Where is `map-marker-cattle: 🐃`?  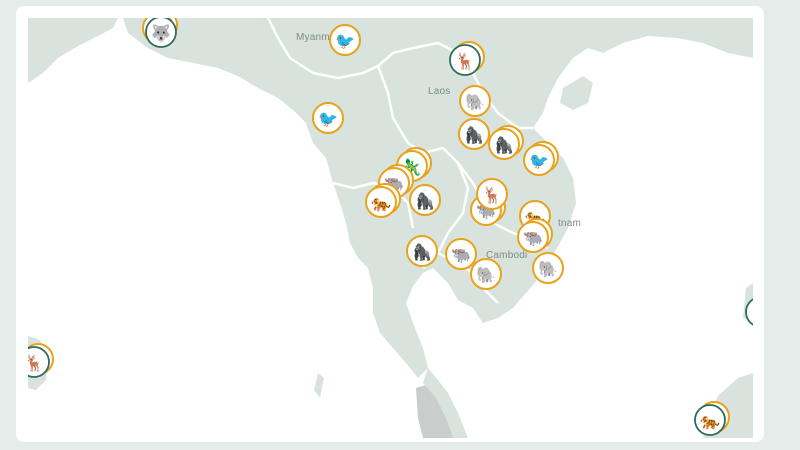 map-marker-cattle: 🐃 is located at coordinates (461, 254).